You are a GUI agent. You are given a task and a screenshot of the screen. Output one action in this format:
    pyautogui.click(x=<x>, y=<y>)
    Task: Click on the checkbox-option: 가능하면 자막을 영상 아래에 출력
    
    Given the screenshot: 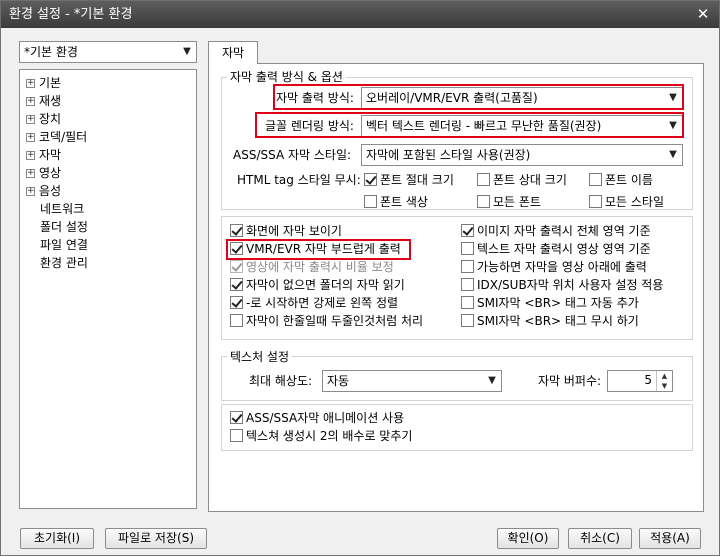 What is the action you would take?
    pyautogui.click(x=554, y=267)
    